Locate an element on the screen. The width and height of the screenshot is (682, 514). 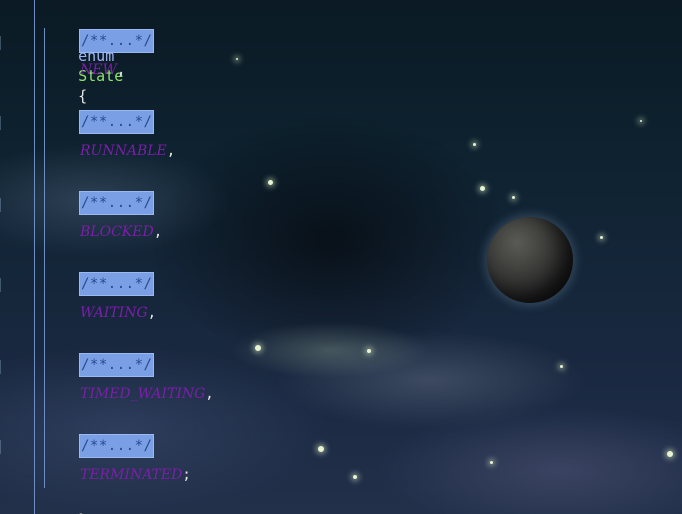
enum-constant-name: TERMINATED is located at coordinates (131, 475).